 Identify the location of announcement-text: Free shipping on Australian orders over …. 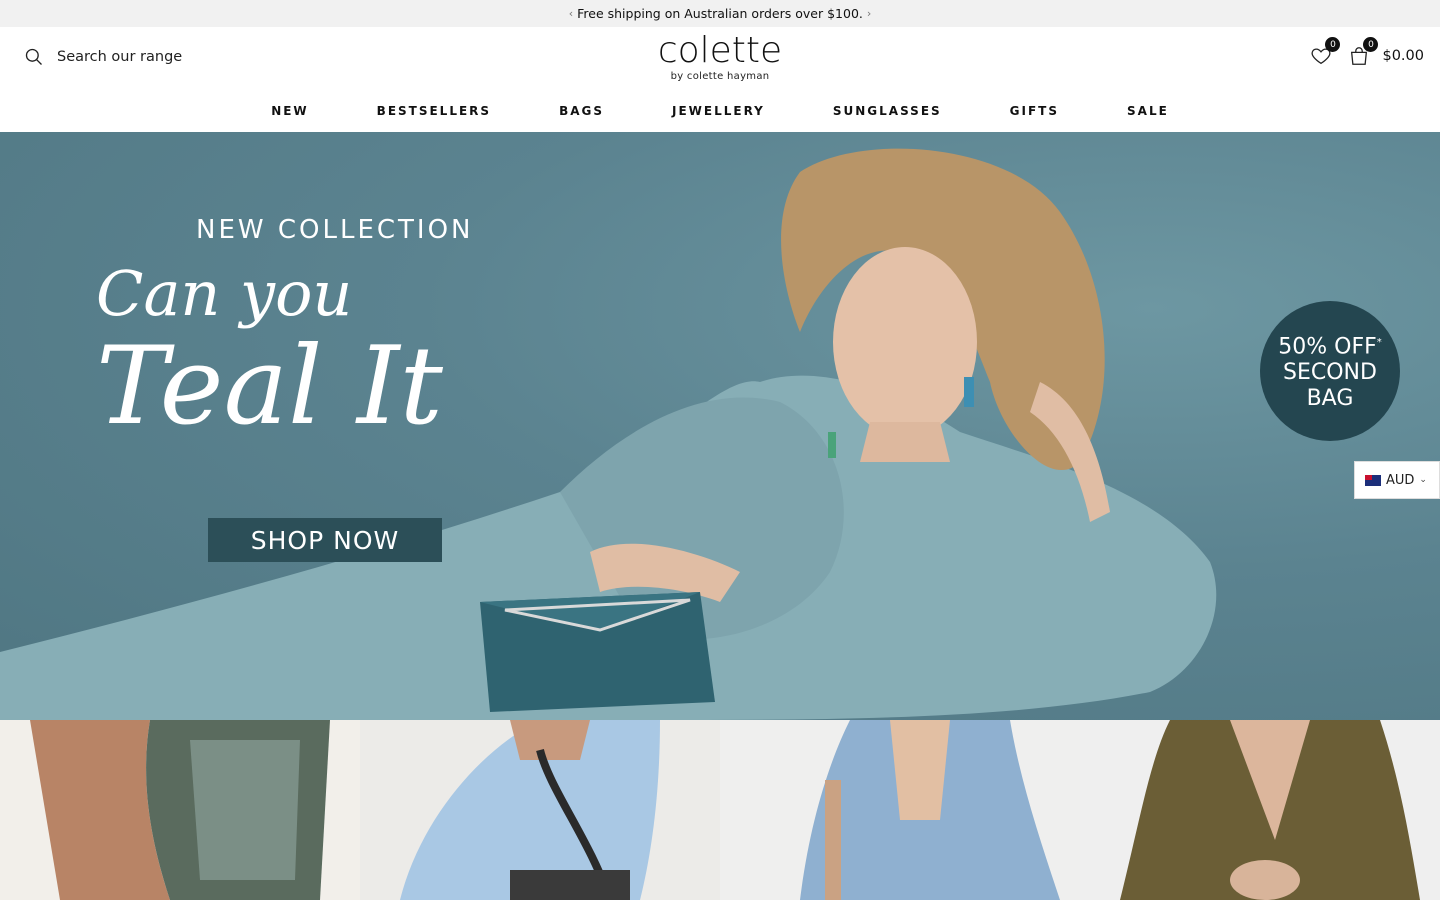
(720, 13).